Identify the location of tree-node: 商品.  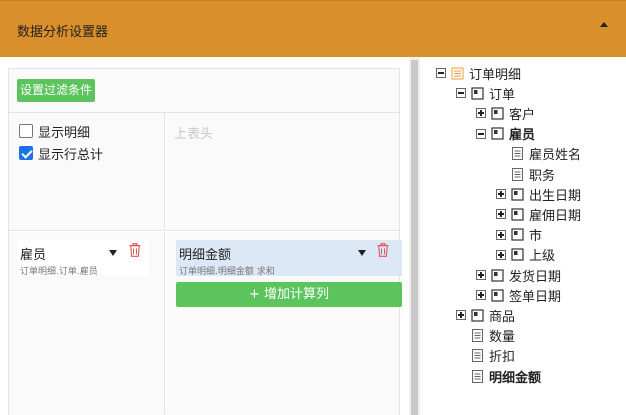
(485, 315).